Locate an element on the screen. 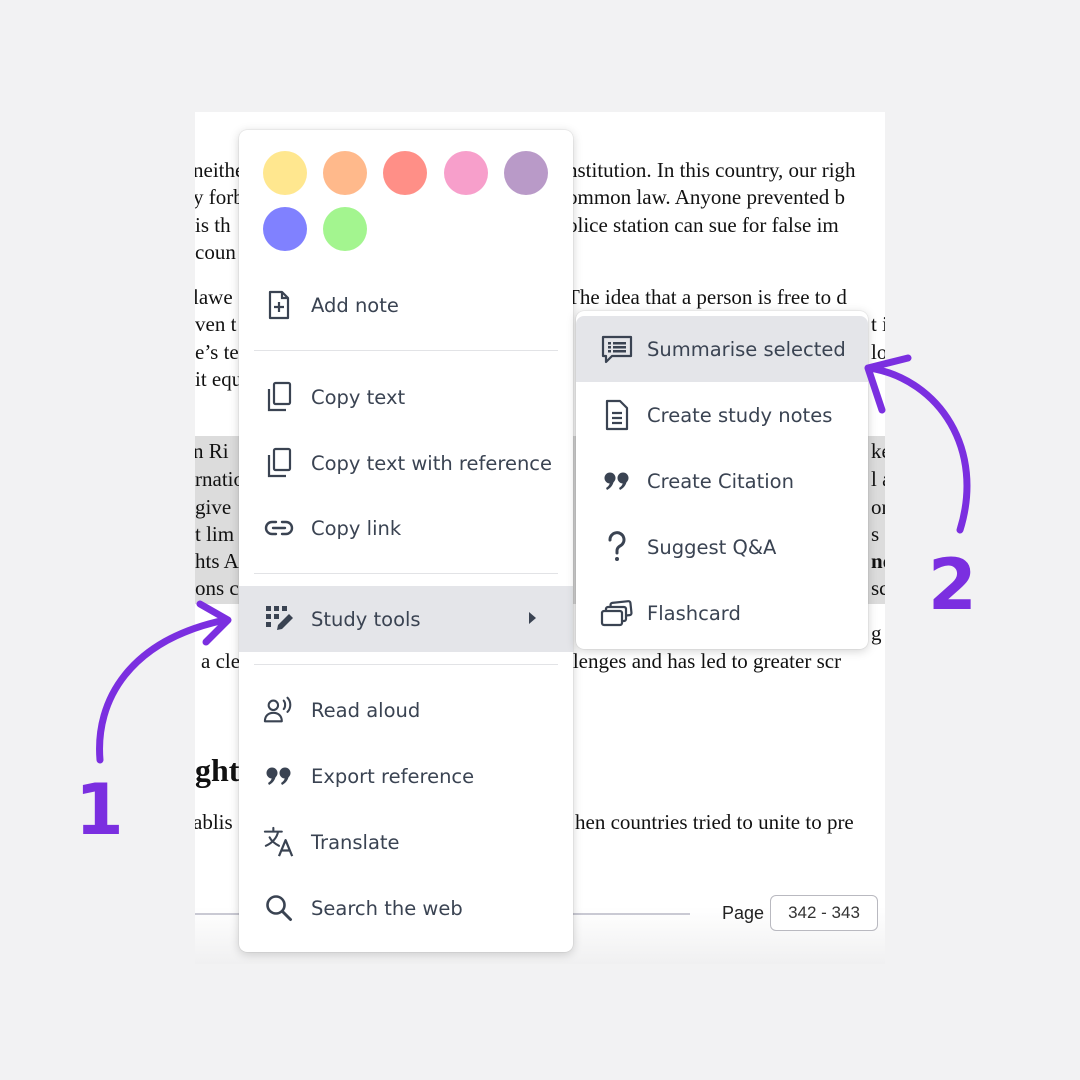  step-number-2: 2 is located at coordinates (952, 585).